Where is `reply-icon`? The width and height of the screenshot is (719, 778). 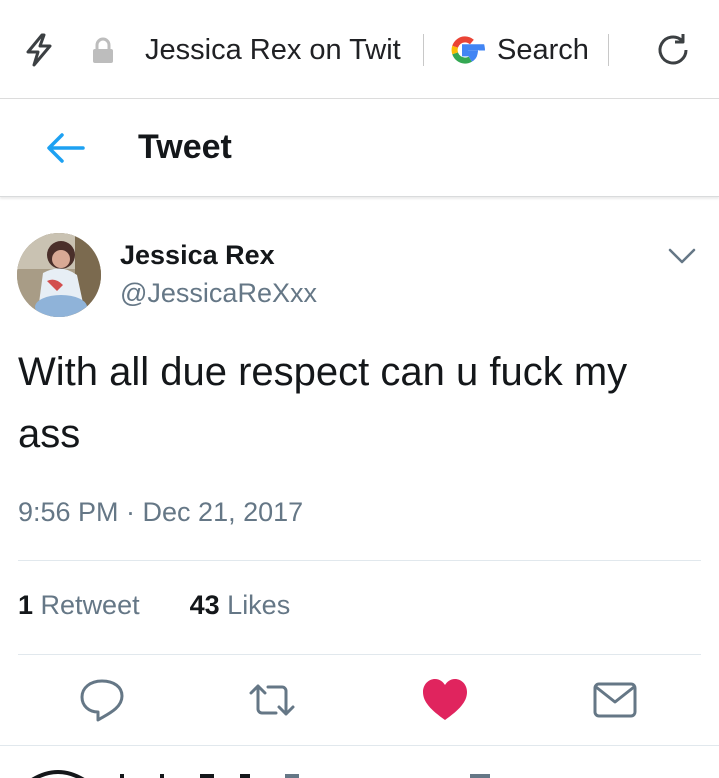 reply-icon is located at coordinates (102, 700).